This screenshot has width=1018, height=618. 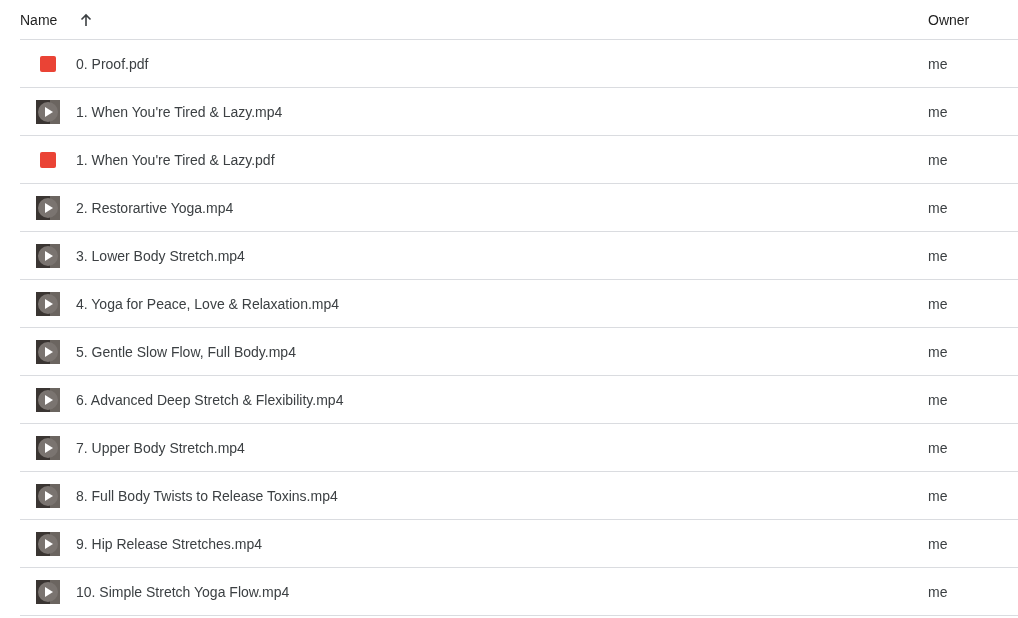 I want to click on file-name: 6. Advanced Deep Stretch & Flexibility.mp4, so click(x=210, y=399).